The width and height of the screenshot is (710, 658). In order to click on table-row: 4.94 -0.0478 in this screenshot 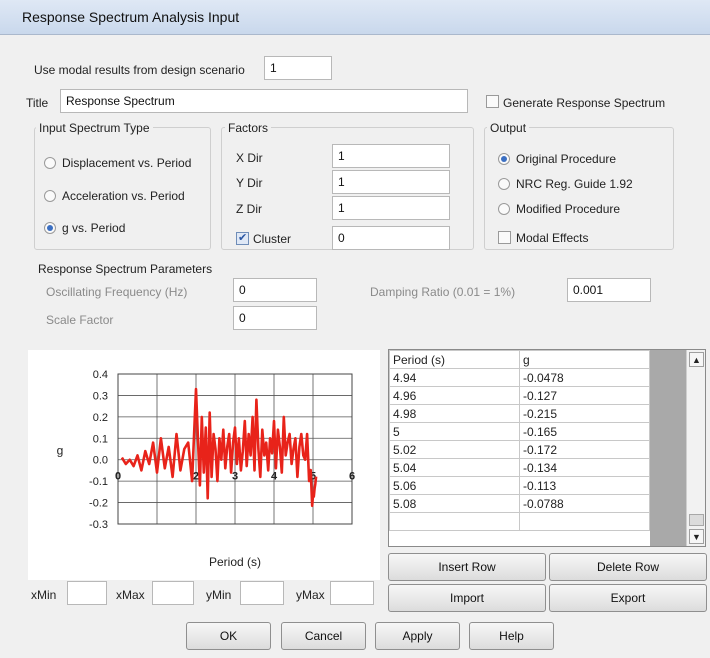, I will do `click(519, 377)`.